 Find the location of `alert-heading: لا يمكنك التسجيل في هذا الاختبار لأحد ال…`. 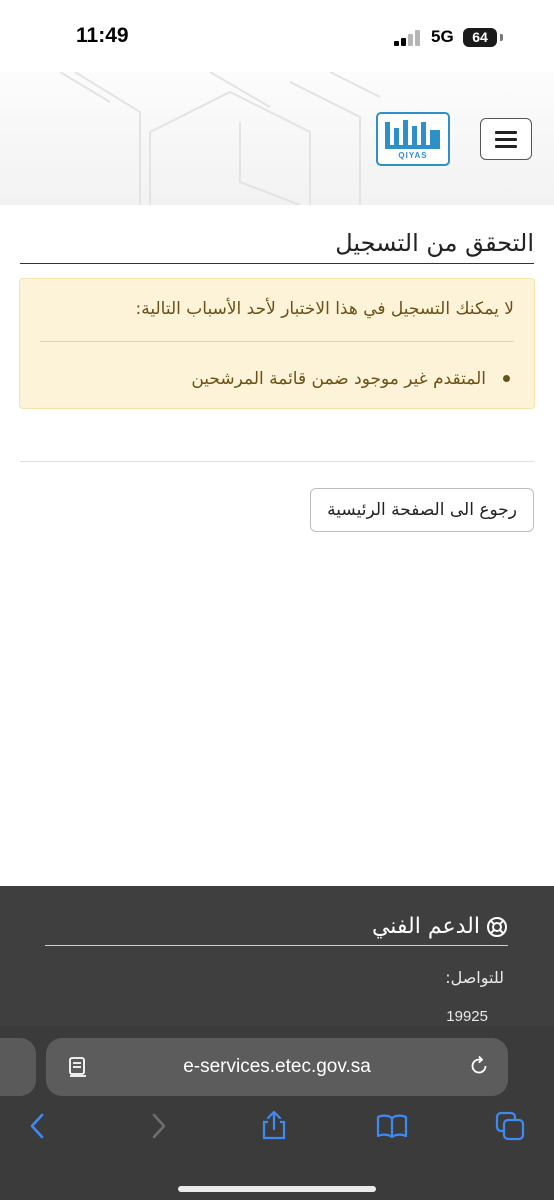

alert-heading: لا يمكنك التسجيل في هذا الاختبار لأحد ال… is located at coordinates (324, 309).